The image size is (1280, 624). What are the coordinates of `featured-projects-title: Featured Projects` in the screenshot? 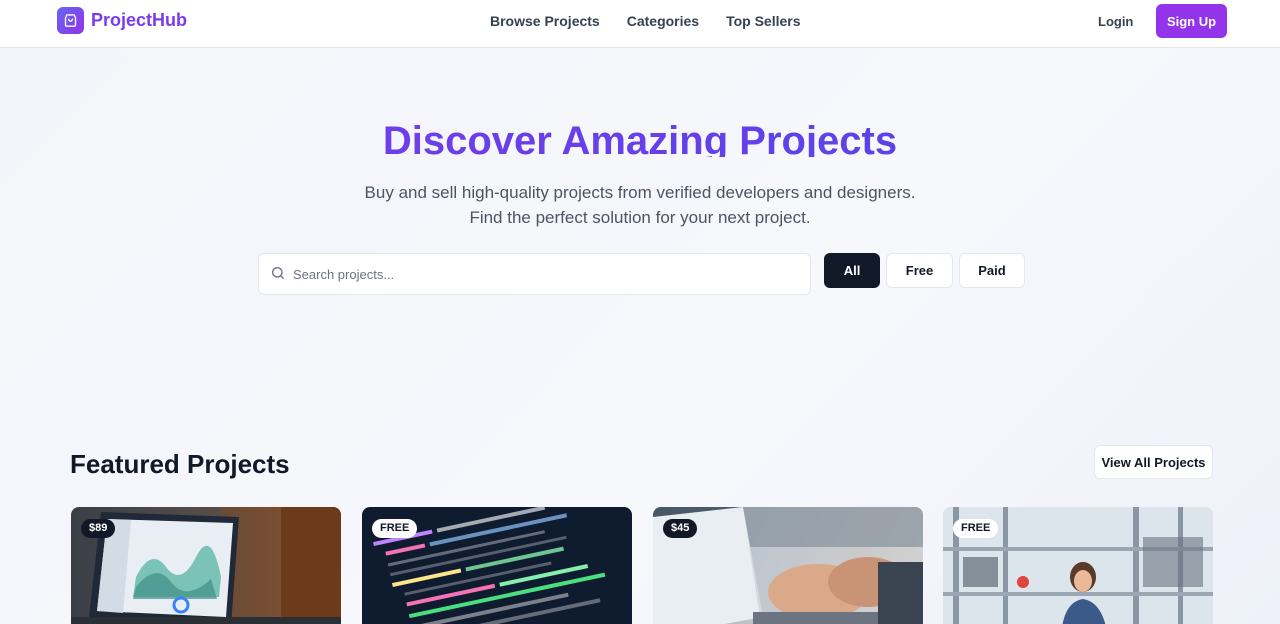 It's located at (180, 464).